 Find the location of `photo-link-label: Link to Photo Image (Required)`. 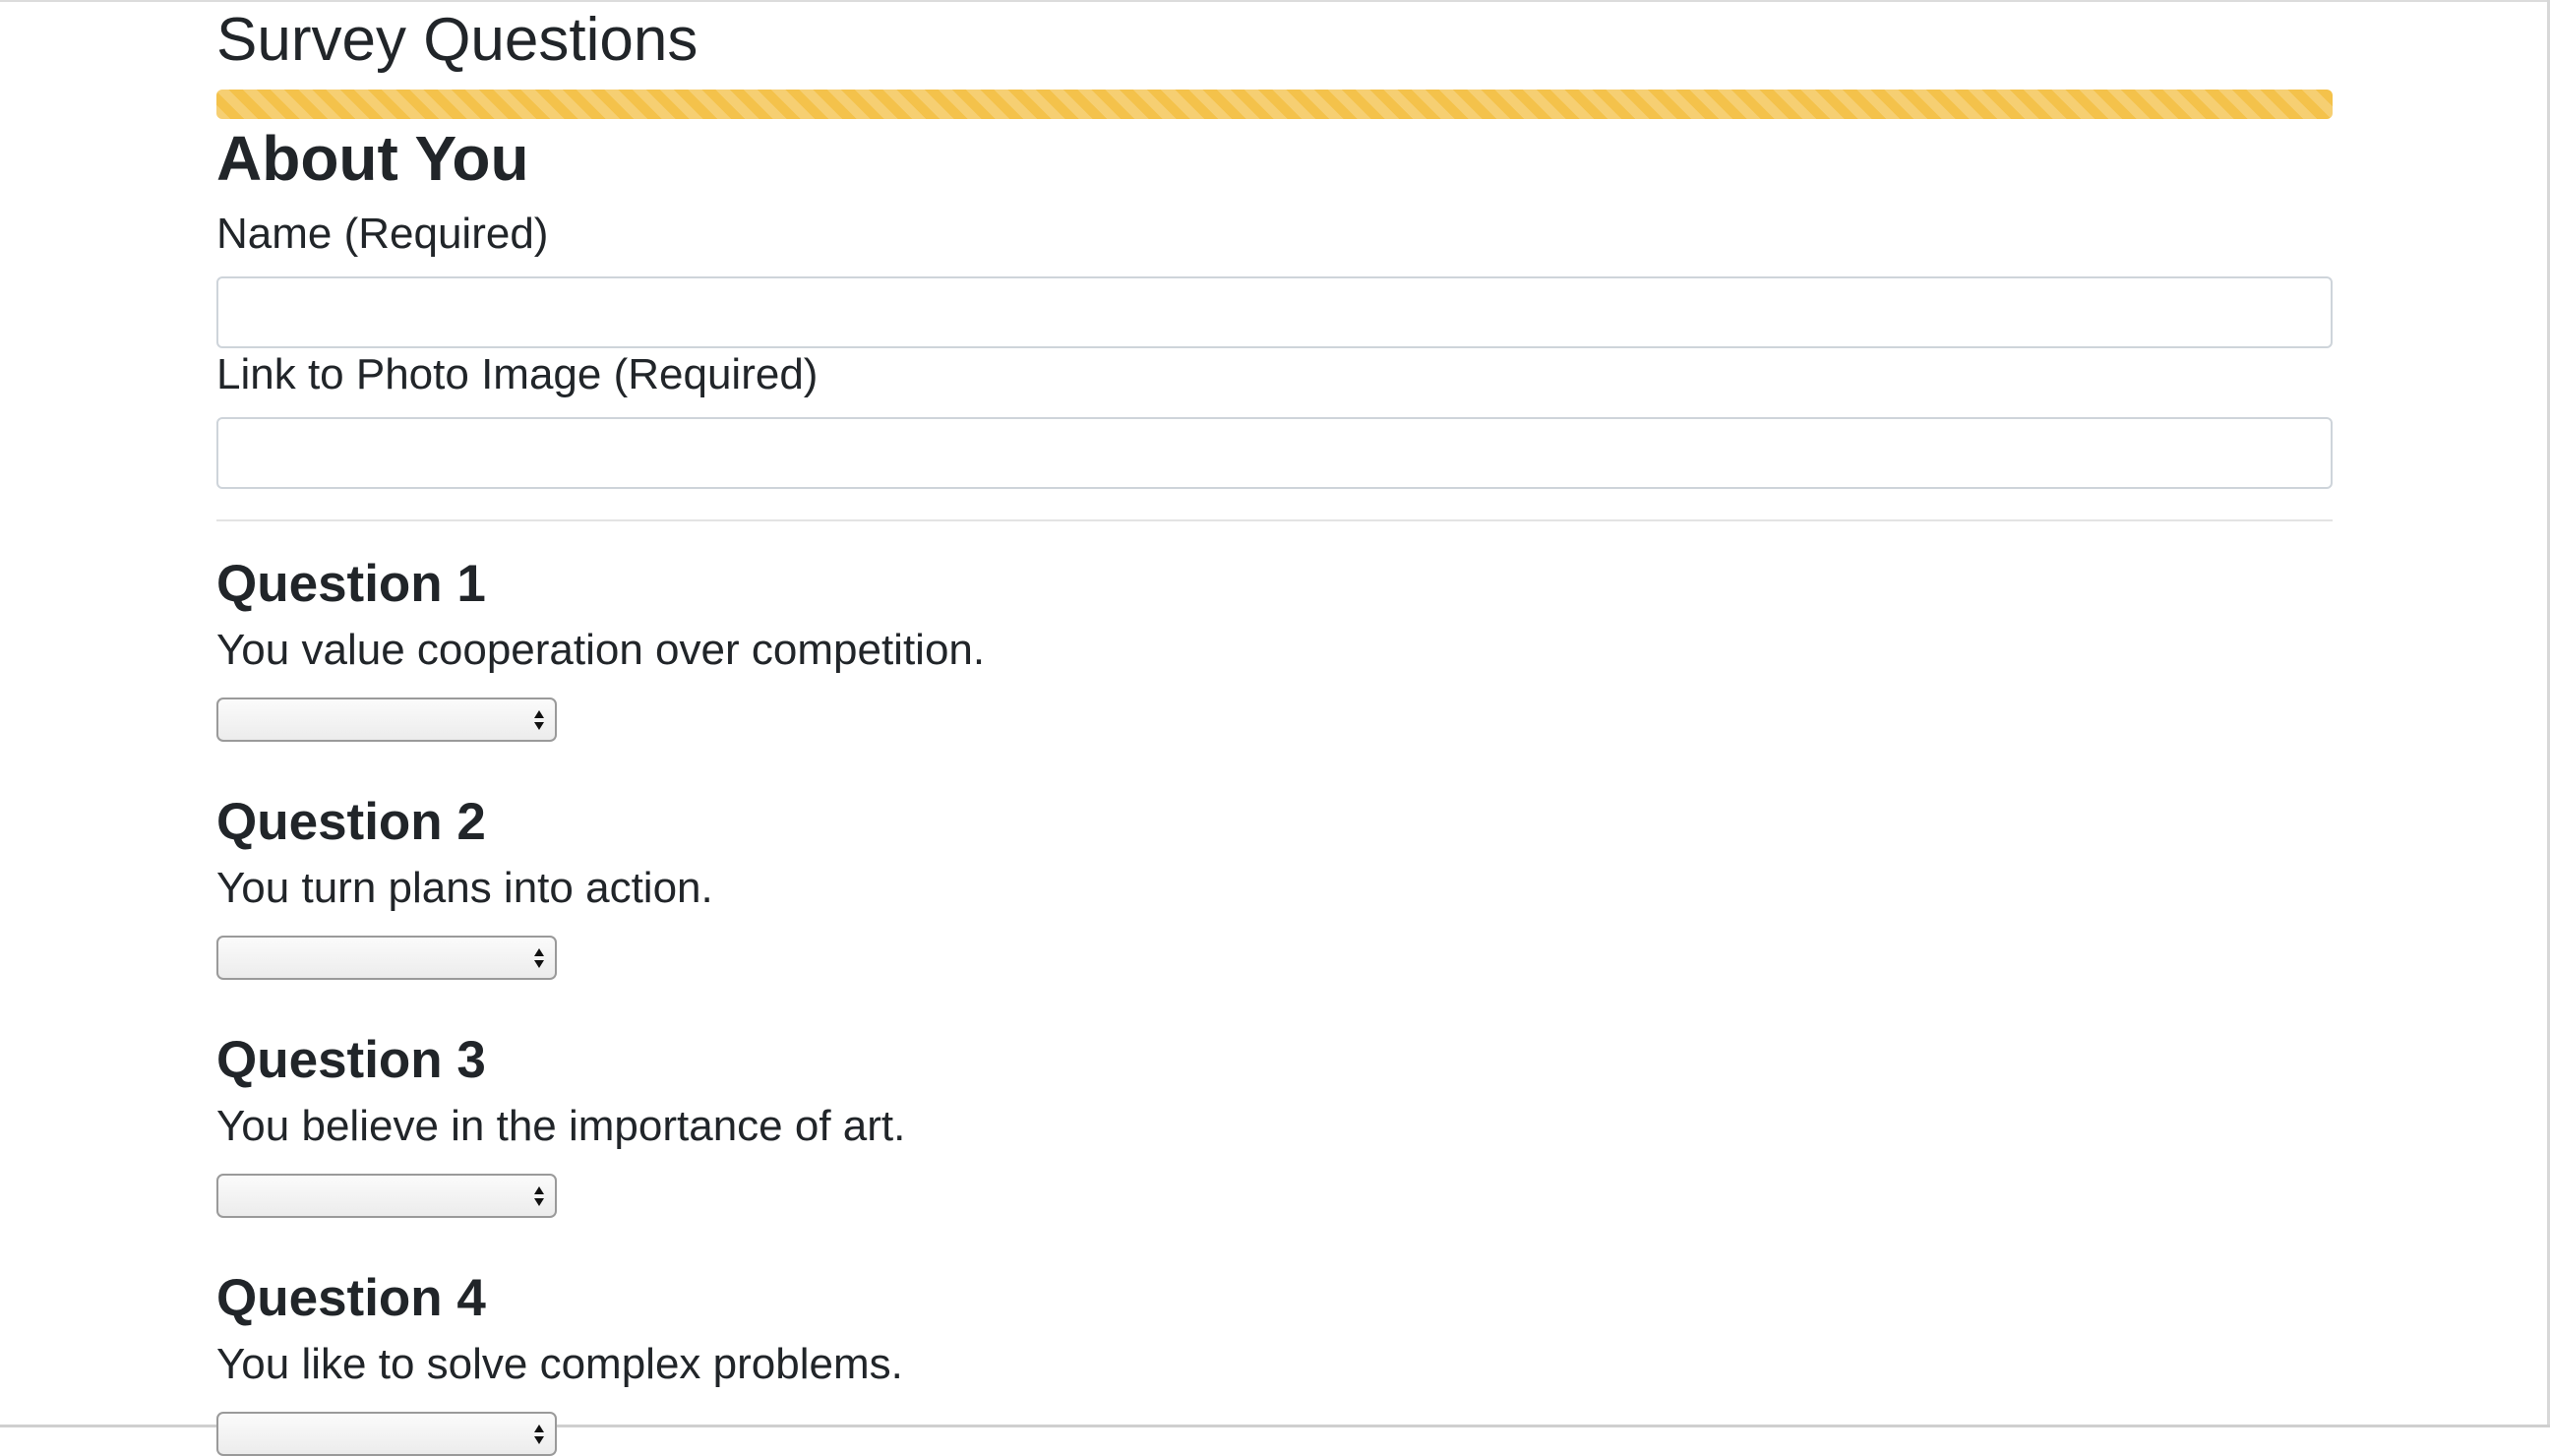

photo-link-label: Link to Photo Image (Required) is located at coordinates (517, 374).